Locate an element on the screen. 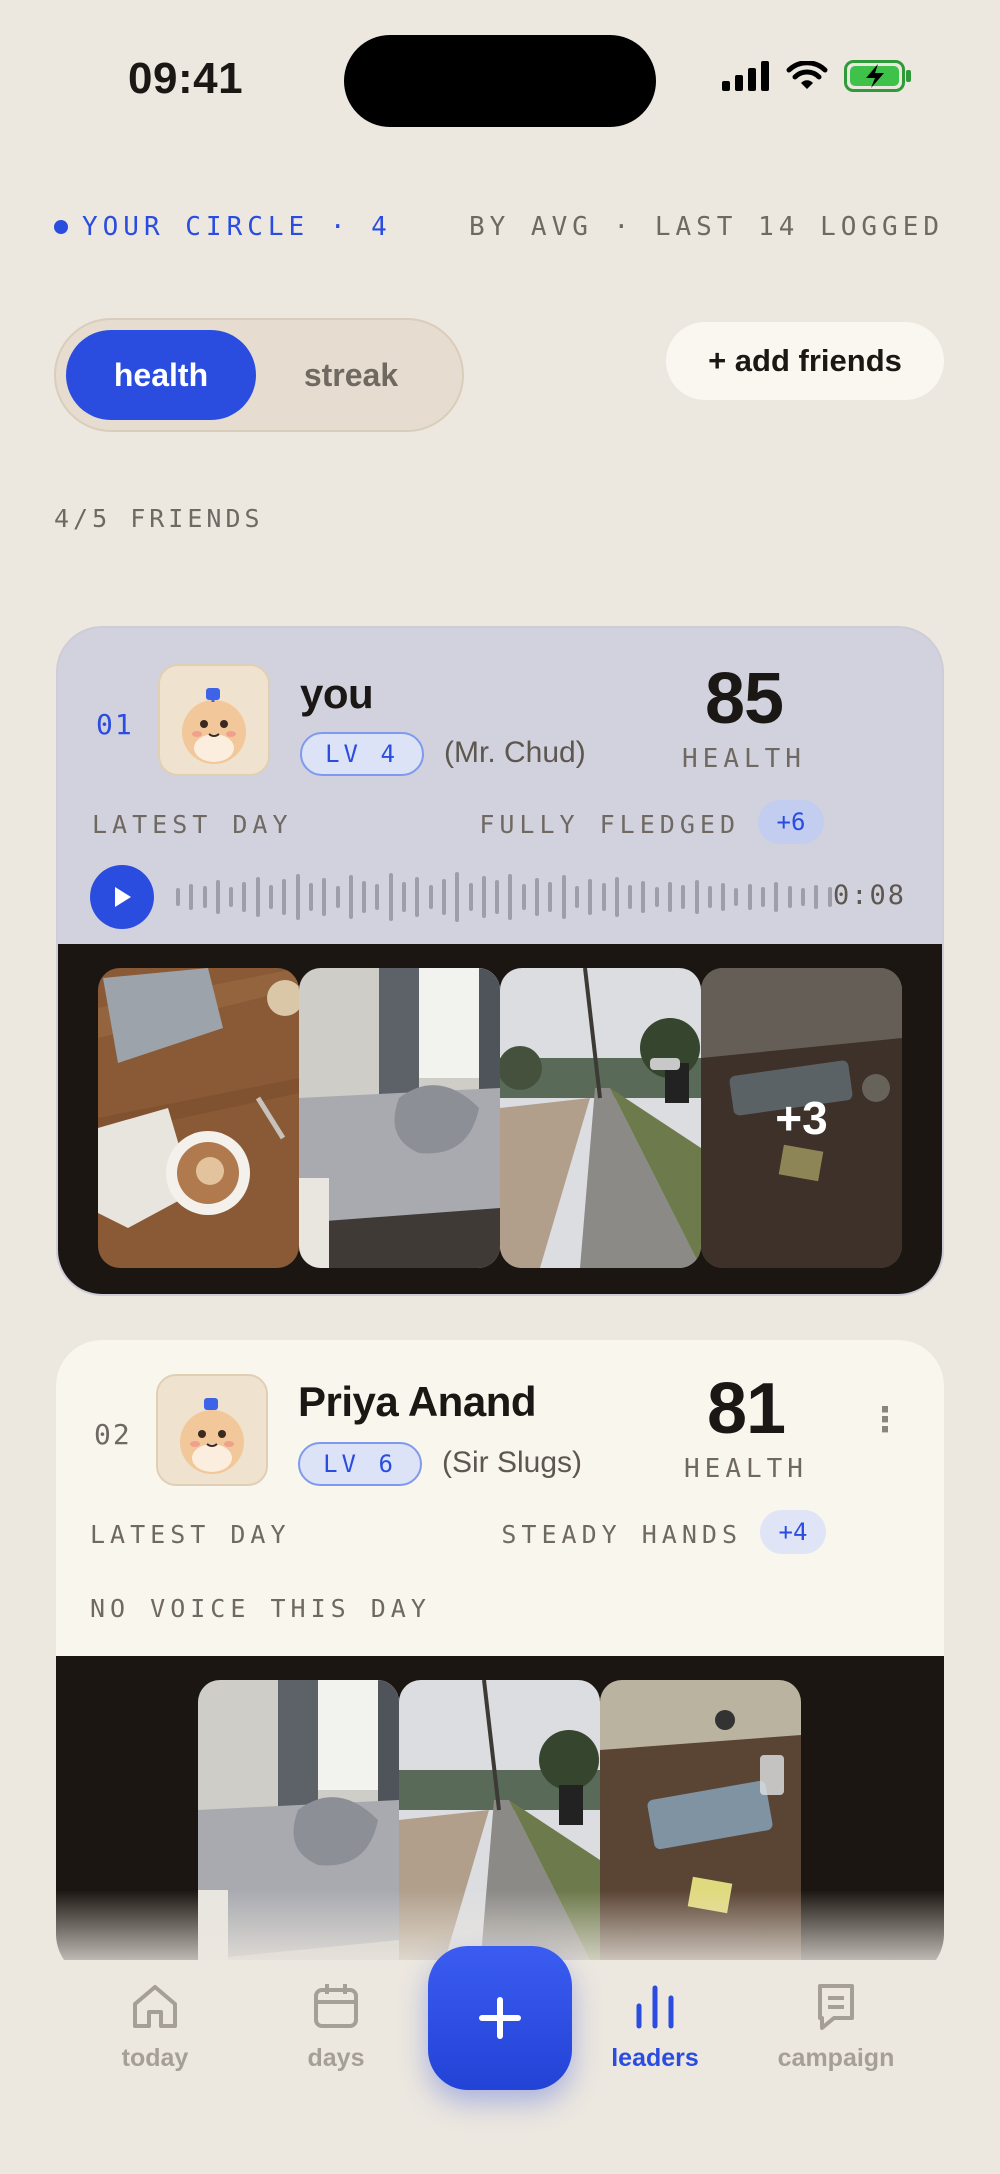  voice-note is located at coordinates (461, 897).